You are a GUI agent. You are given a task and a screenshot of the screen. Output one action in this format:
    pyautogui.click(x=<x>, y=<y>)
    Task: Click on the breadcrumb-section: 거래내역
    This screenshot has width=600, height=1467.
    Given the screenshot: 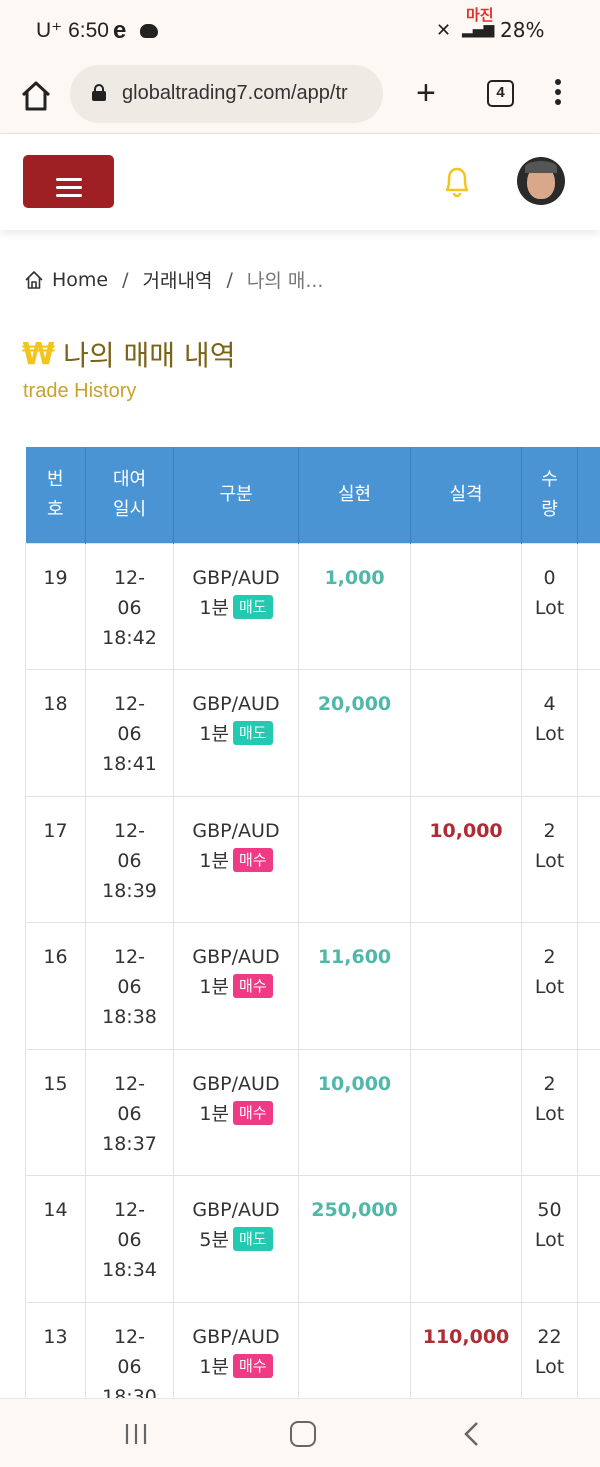 What is the action you would take?
    pyautogui.click(x=178, y=279)
    